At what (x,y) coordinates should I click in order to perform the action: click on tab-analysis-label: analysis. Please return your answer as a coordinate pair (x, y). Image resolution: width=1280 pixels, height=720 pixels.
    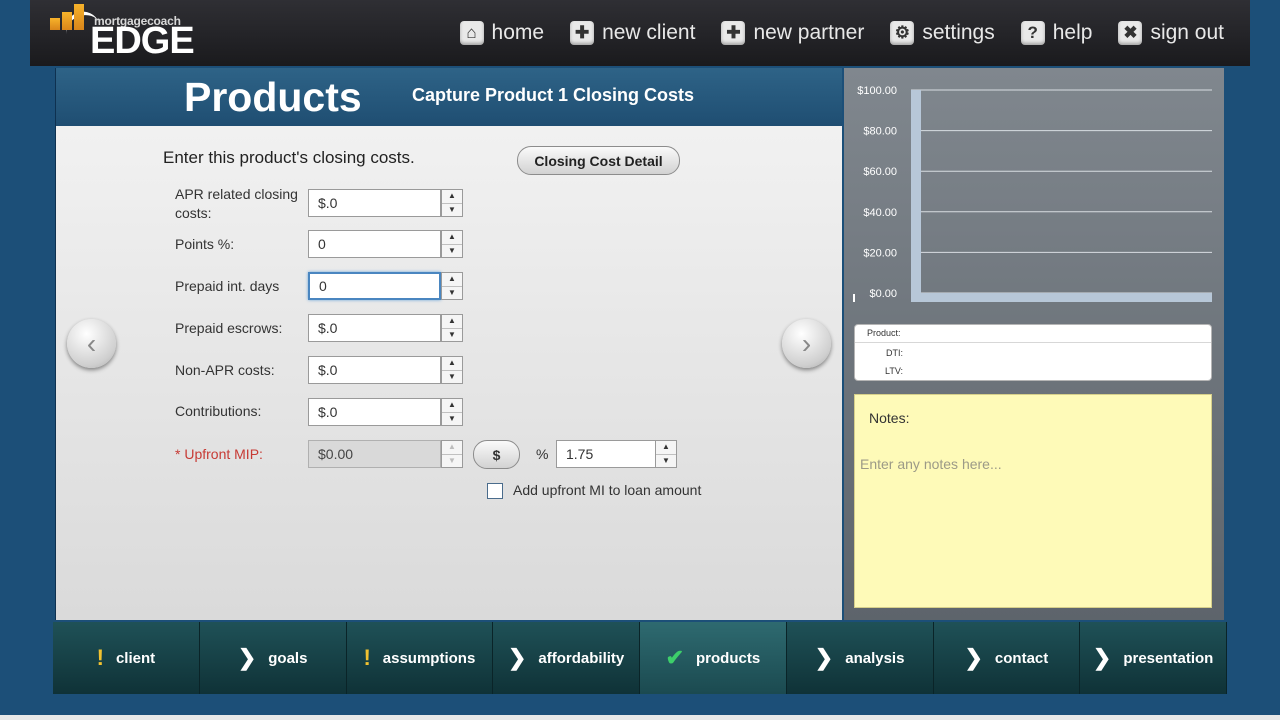
    Looking at the image, I should click on (875, 658).